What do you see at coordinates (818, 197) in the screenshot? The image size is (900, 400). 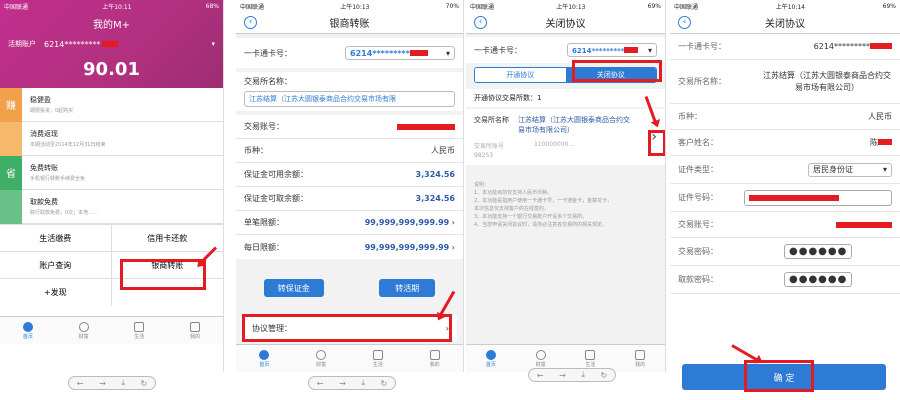 I see `id-number-input` at bounding box center [818, 197].